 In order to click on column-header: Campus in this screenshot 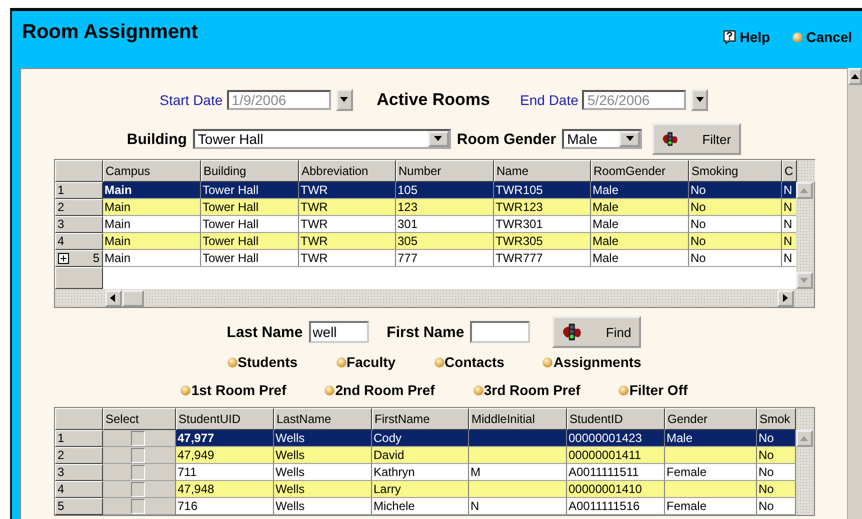, I will do `click(151, 171)`.